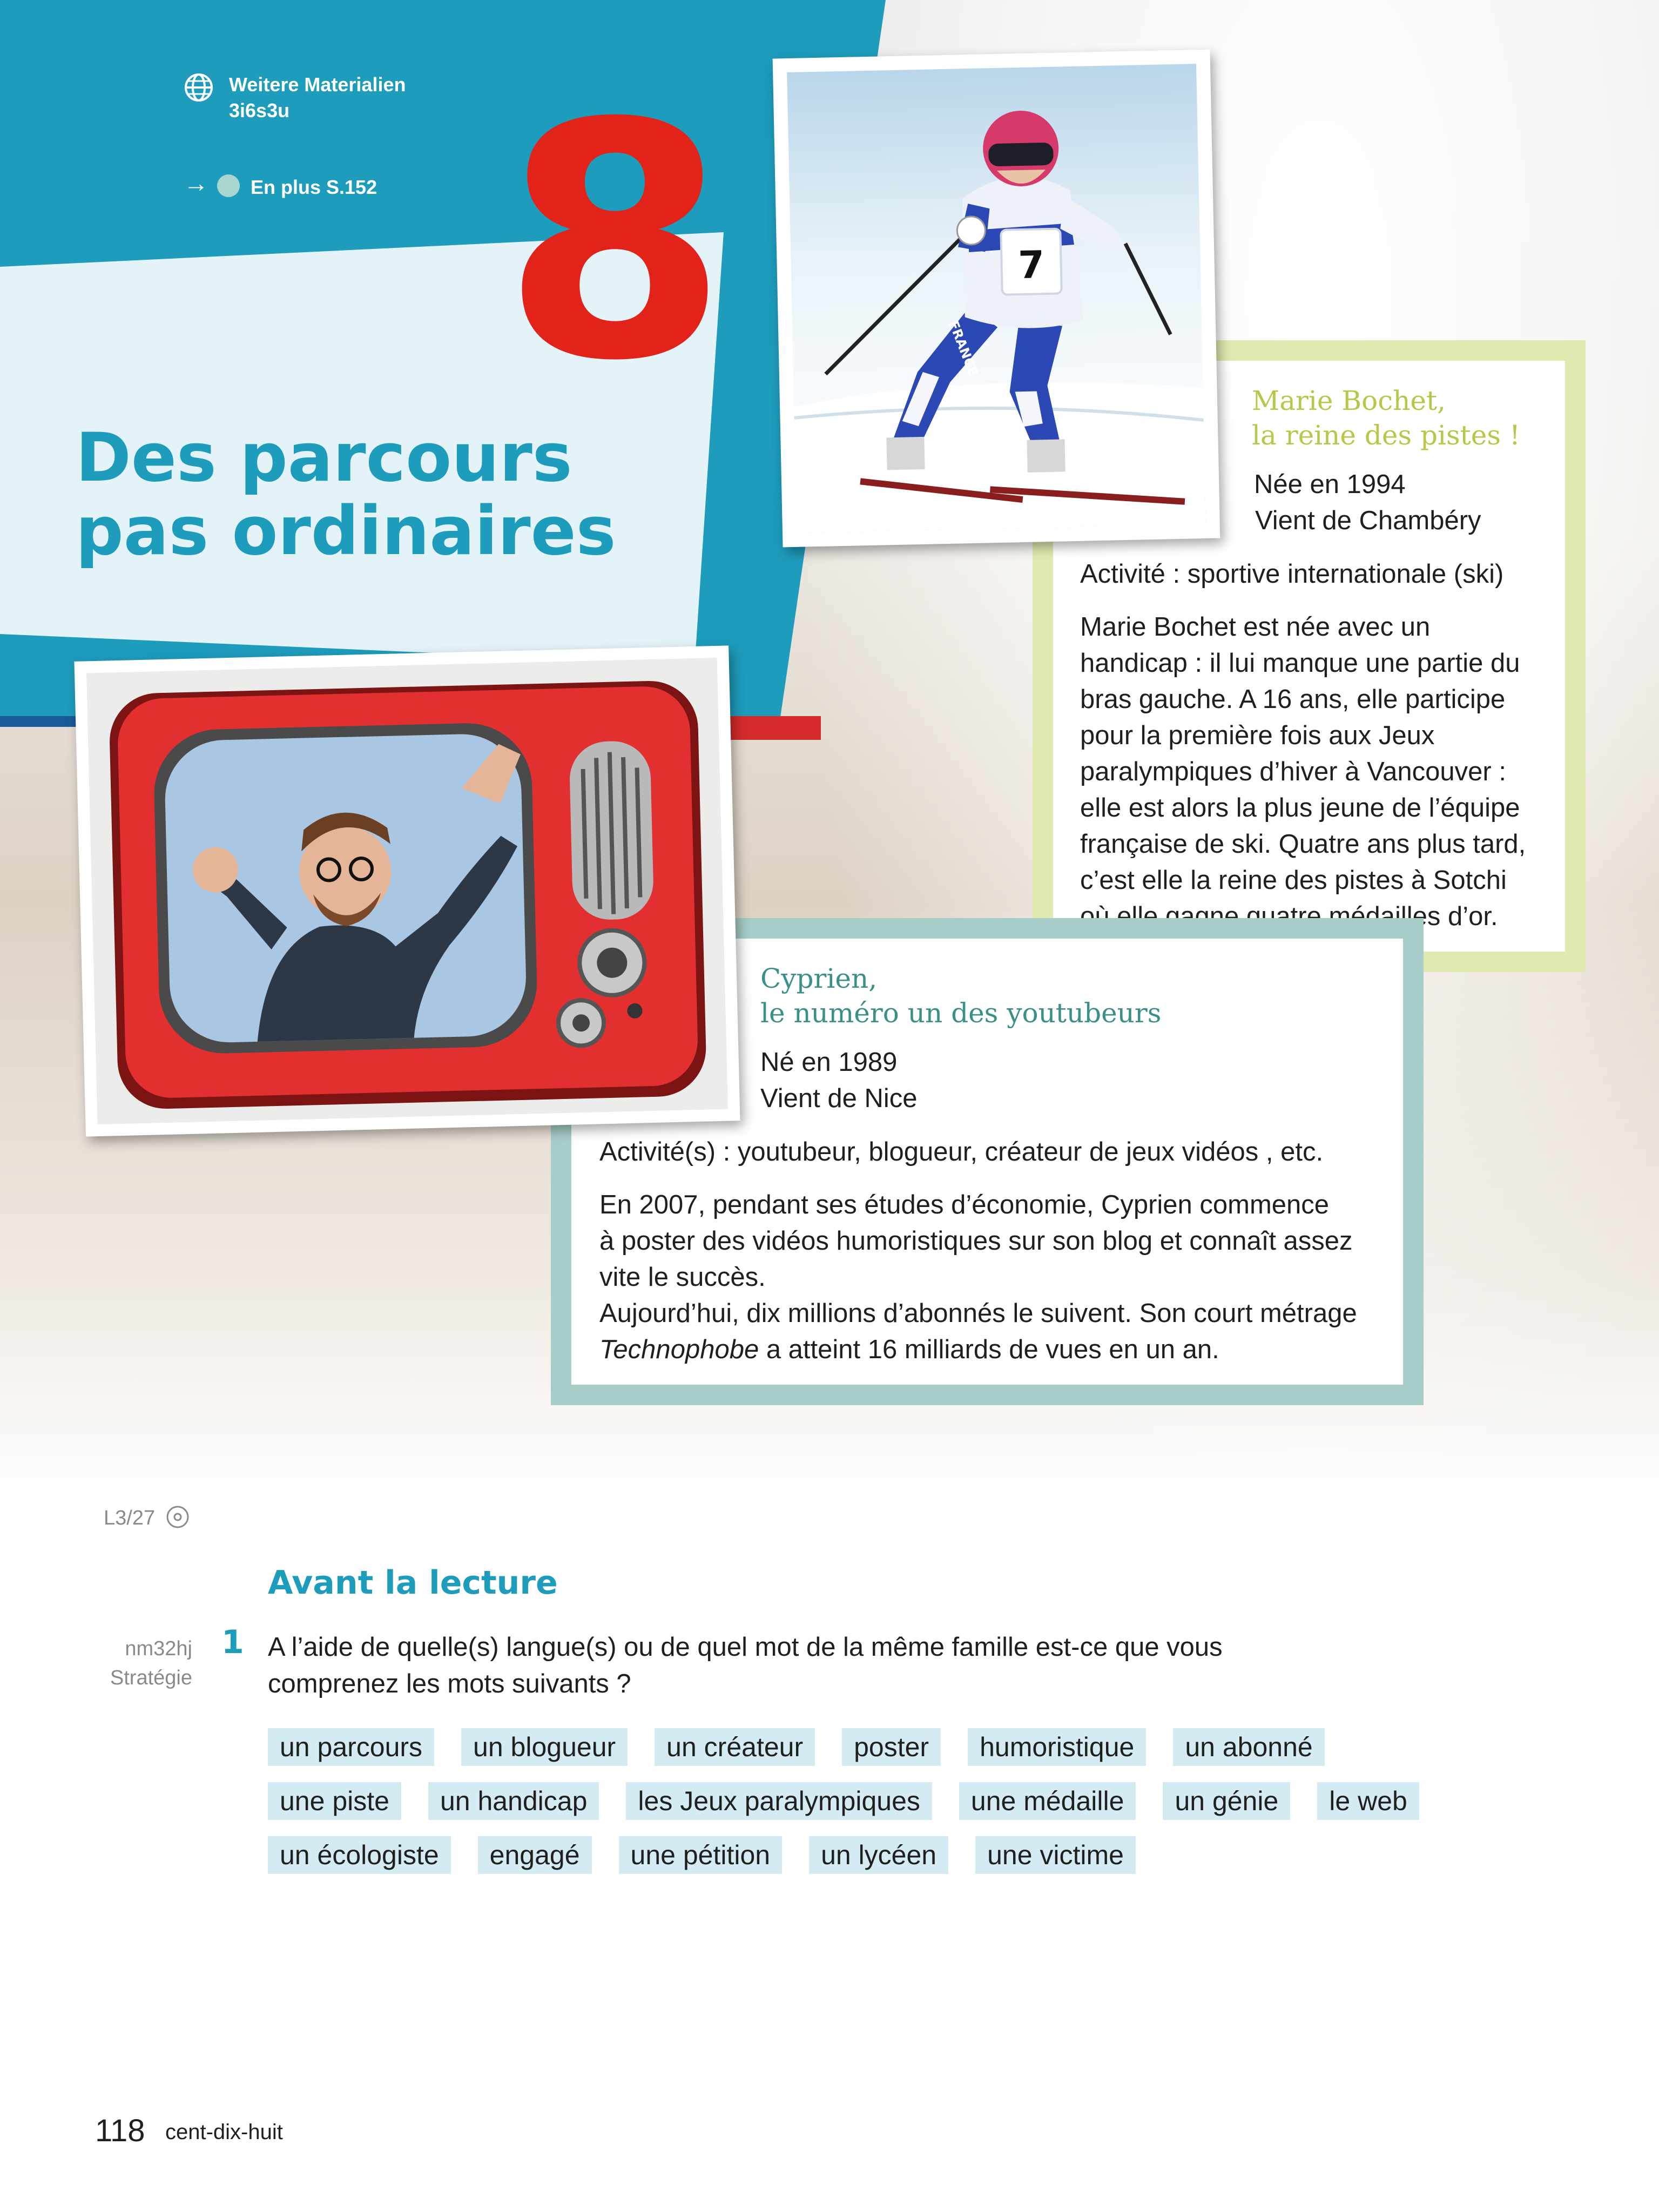 The height and width of the screenshot is (2212, 1659). I want to click on marie-title-line2: la reine des pistes !, so click(1386, 435).